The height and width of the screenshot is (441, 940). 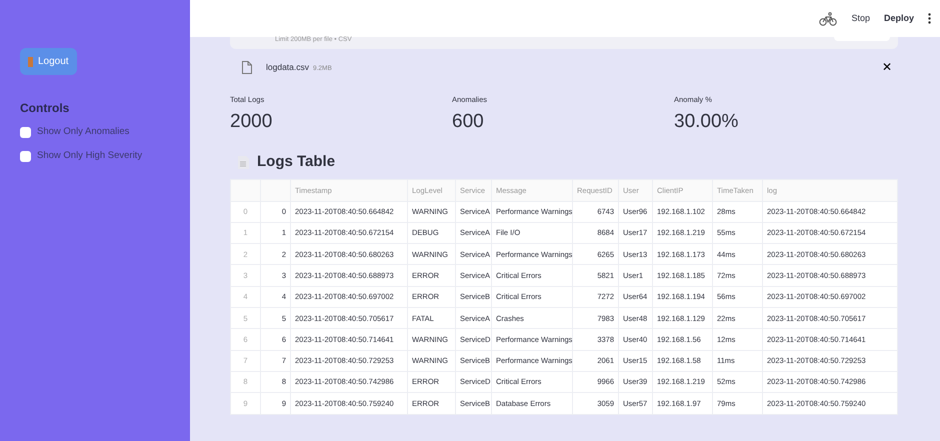 I want to click on metric-value: 30.00%, so click(x=707, y=122).